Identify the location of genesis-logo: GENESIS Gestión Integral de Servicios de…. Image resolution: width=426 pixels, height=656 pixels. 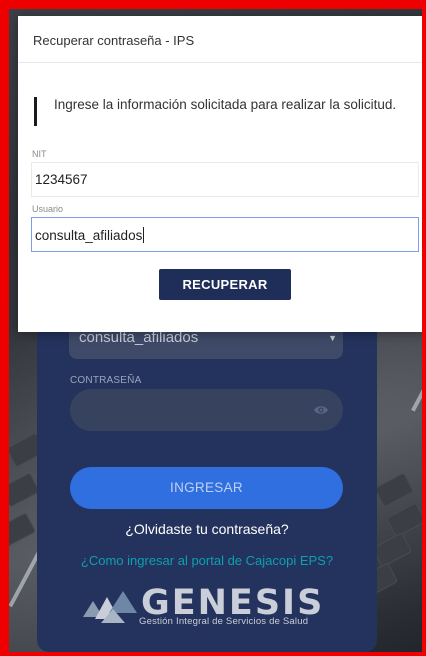
(214, 606).